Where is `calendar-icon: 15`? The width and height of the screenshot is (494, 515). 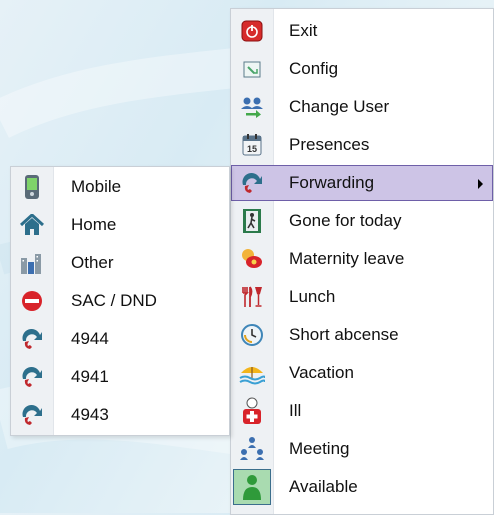 calendar-icon: 15 is located at coordinates (252, 145).